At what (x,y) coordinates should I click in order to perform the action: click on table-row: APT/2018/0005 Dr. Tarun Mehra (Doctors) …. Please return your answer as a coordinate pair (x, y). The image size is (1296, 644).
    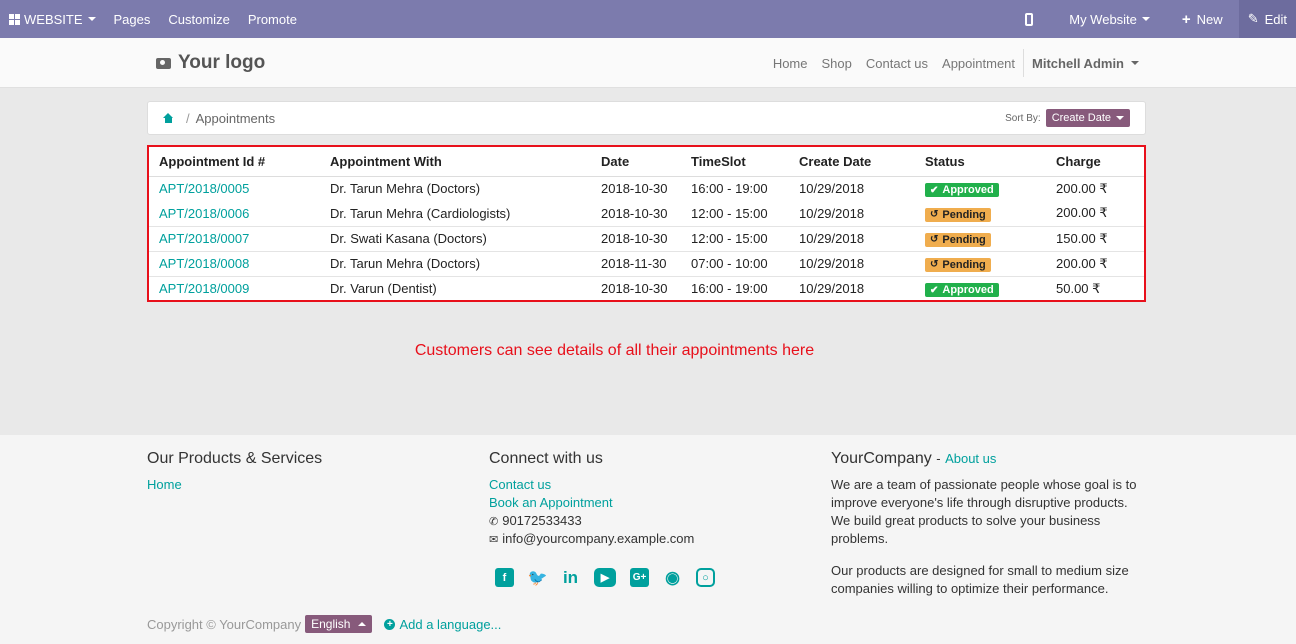
    Looking at the image, I should click on (646, 188).